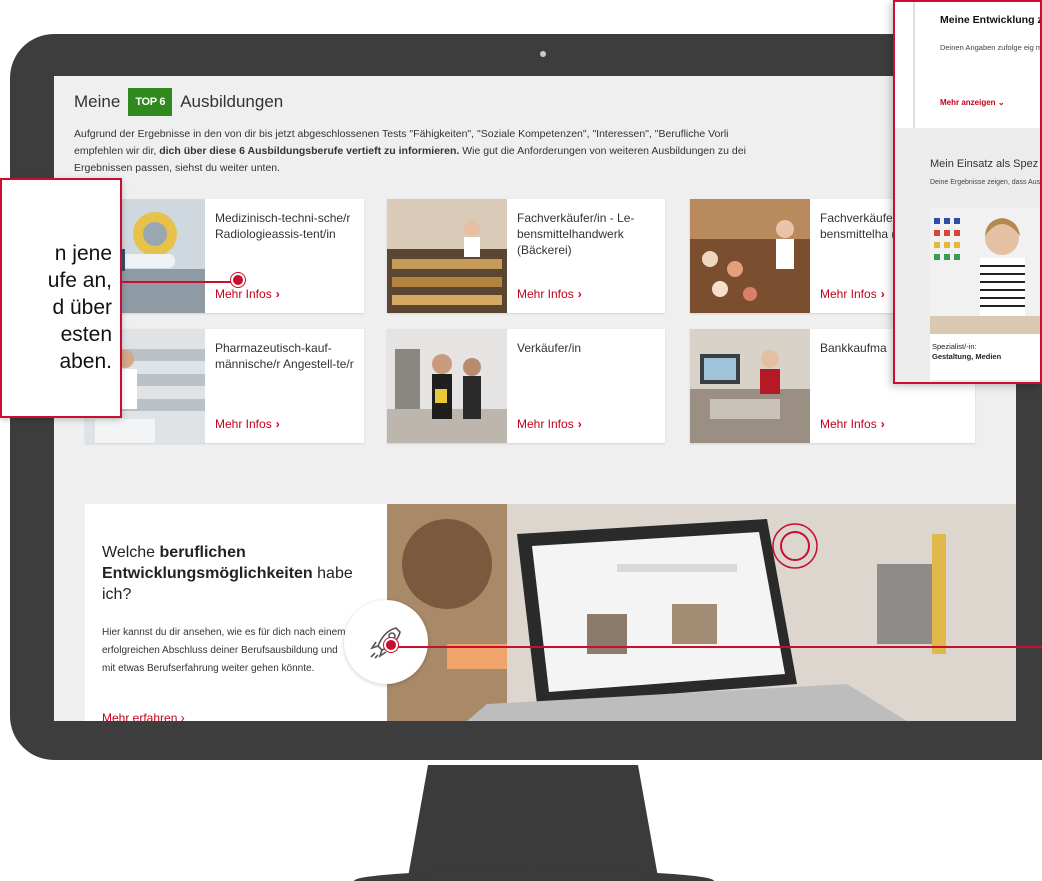 This screenshot has width=1042, height=881. What do you see at coordinates (985, 271) in the screenshot?
I see `specialist-image` at bounding box center [985, 271].